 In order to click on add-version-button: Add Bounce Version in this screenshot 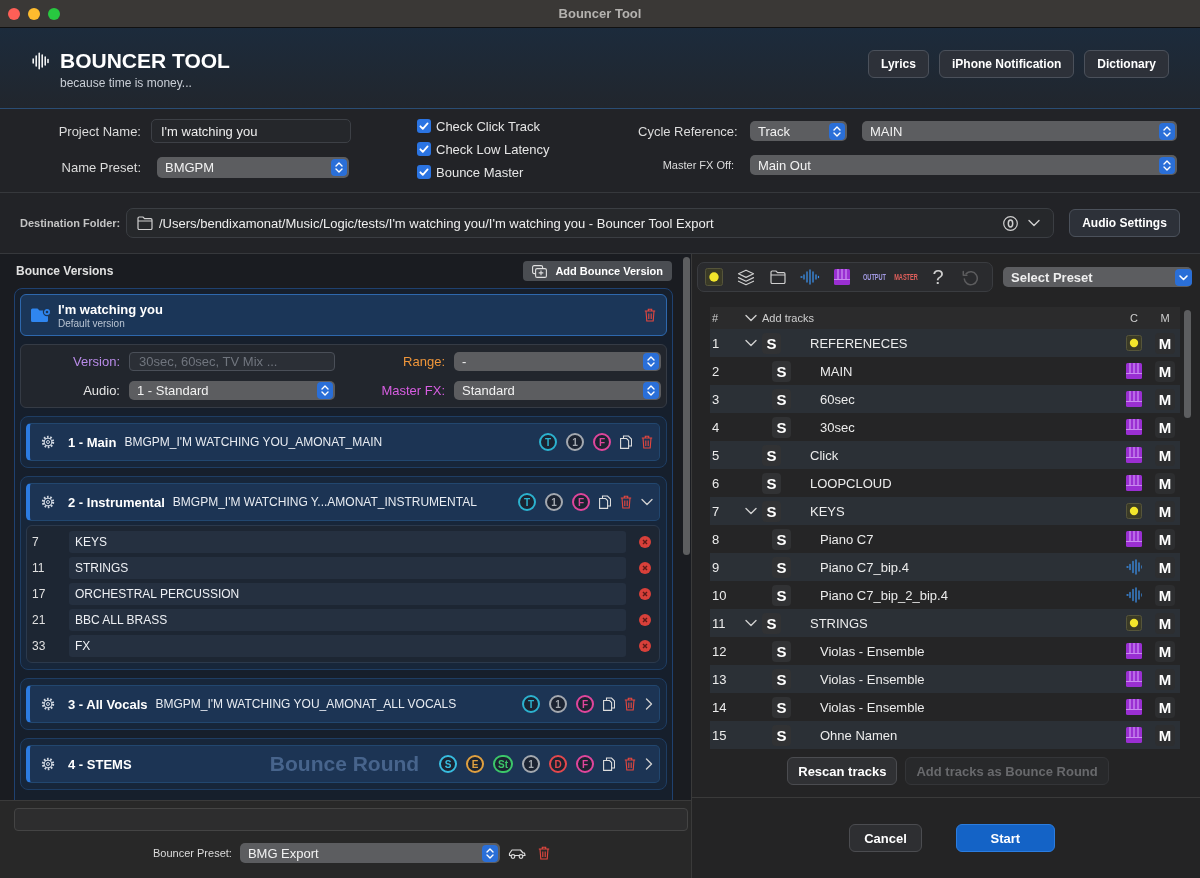, I will do `click(597, 271)`.